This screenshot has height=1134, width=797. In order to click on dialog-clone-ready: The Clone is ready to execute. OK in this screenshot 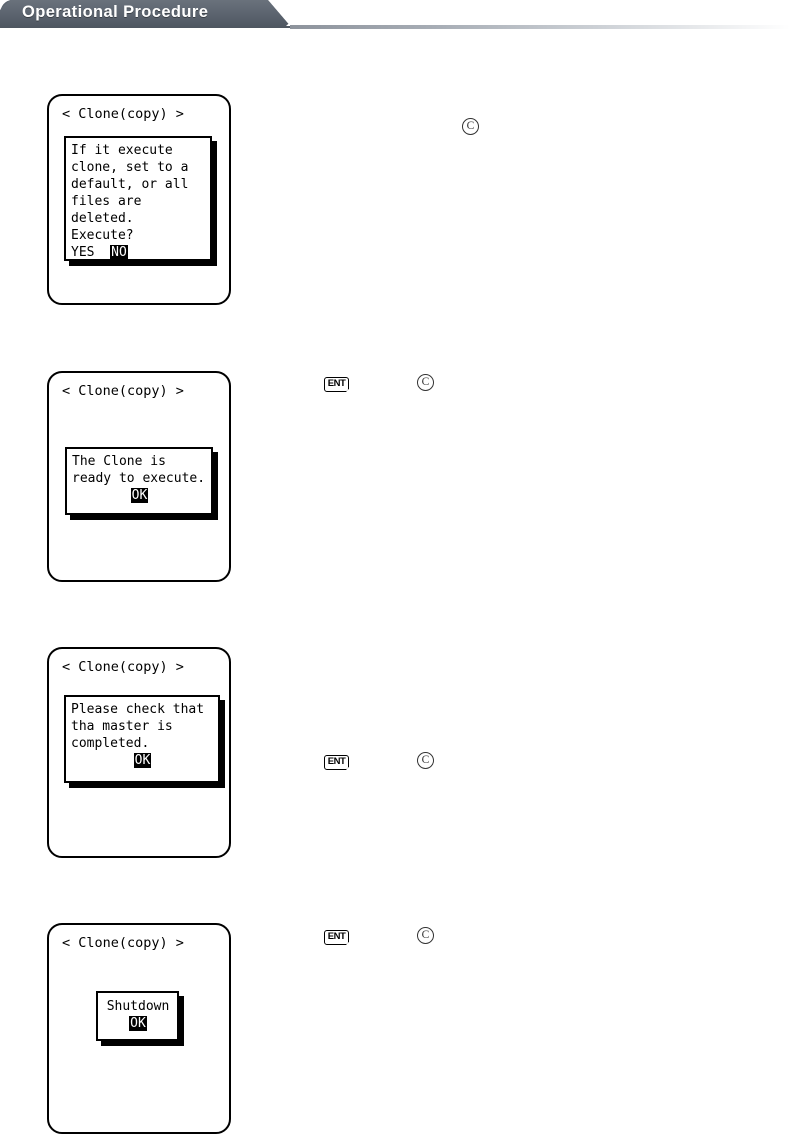, I will do `click(139, 481)`.